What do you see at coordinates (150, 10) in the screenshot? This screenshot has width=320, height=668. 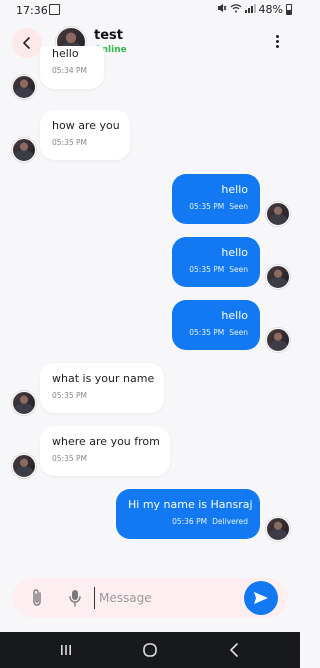 I see `status-bar: 17:36 48%` at bounding box center [150, 10].